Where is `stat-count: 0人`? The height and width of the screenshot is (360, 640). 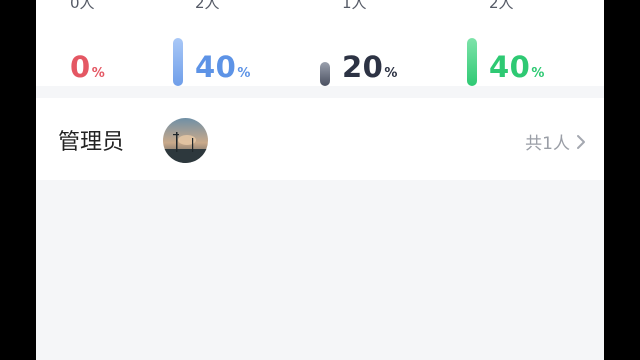 stat-count: 0人 is located at coordinates (82, 6).